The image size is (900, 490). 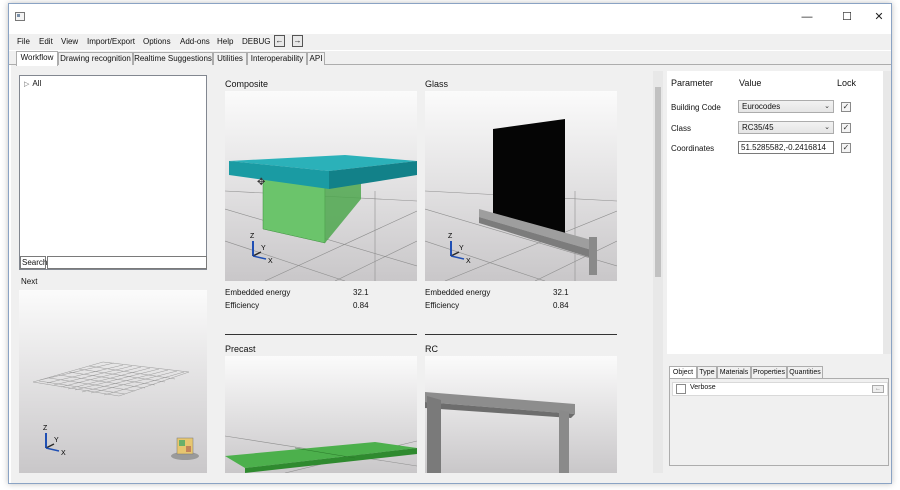 I want to click on tab-utilities: Utilities, so click(x=230, y=58).